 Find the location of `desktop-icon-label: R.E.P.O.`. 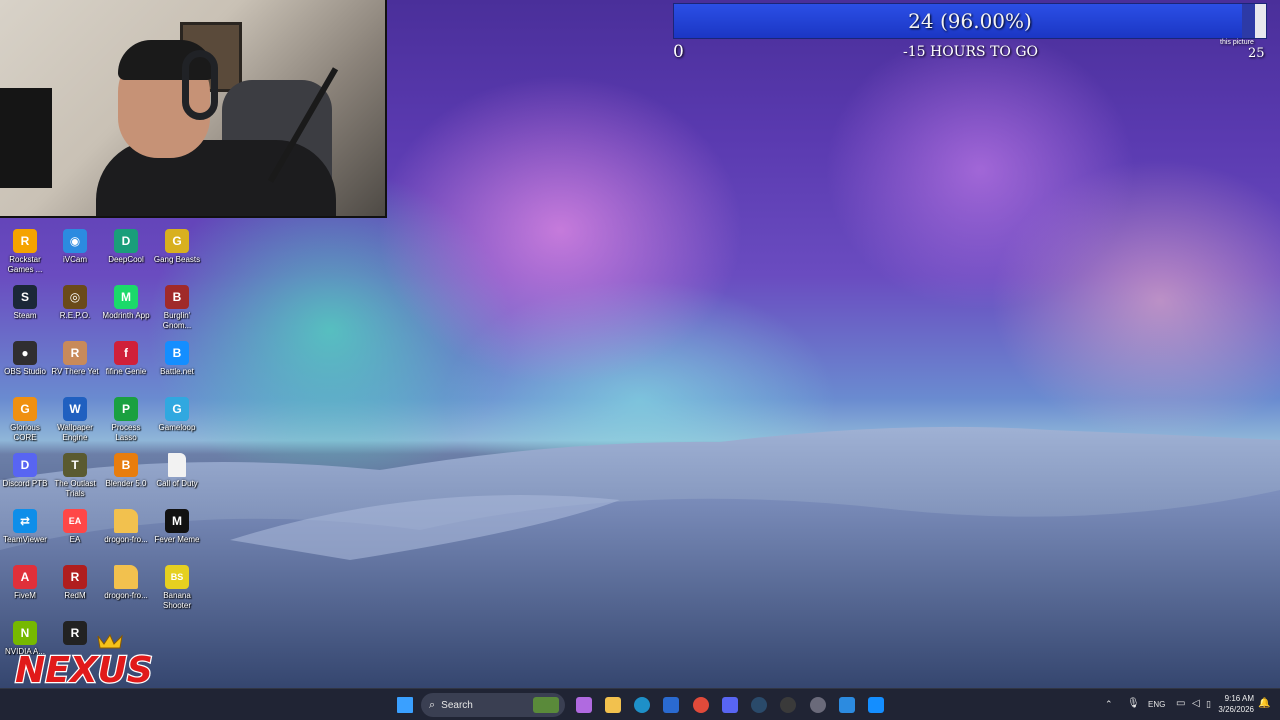

desktop-icon-label: R.E.P.O. is located at coordinates (75, 315).